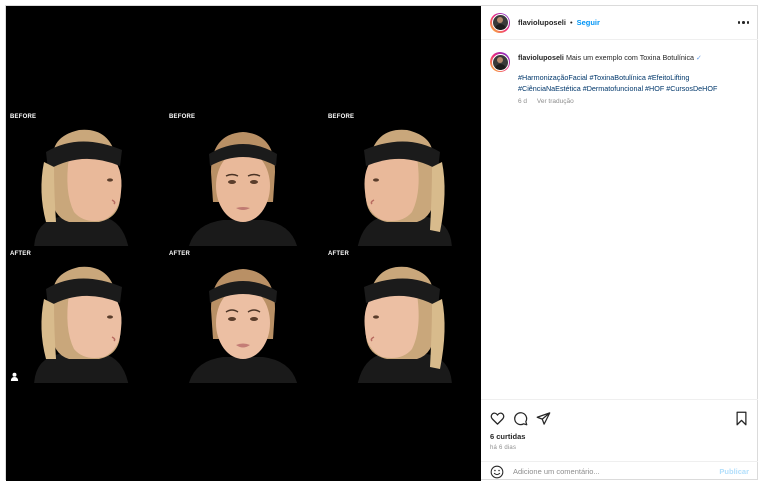  Describe the element at coordinates (617, 101) in the screenshot. I see `caption-meta: 6 d Ver tradução` at that location.